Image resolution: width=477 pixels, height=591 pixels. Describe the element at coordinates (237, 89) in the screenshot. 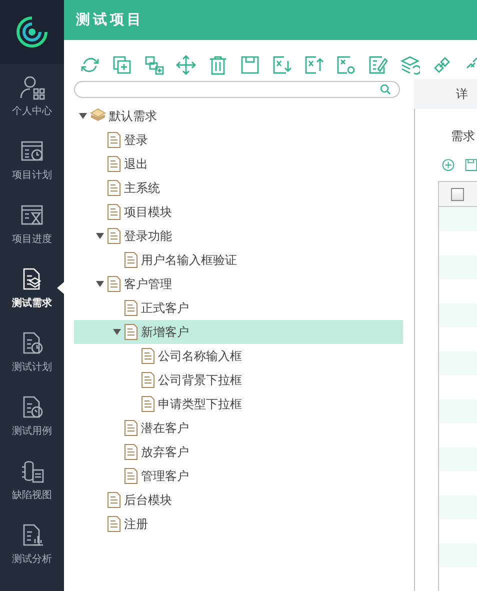

I see `search-field` at that location.